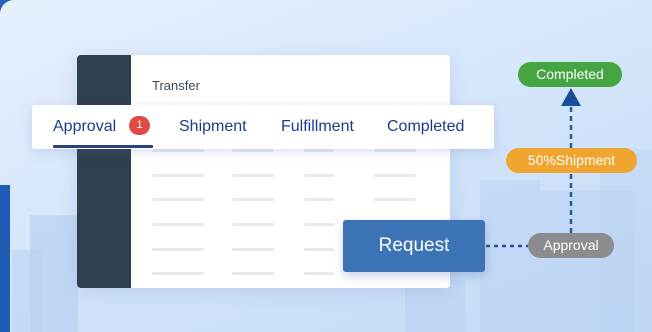 Image resolution: width=652 pixels, height=332 pixels. What do you see at coordinates (571, 245) in the screenshot?
I see `approval-status-pill: Approval` at bounding box center [571, 245].